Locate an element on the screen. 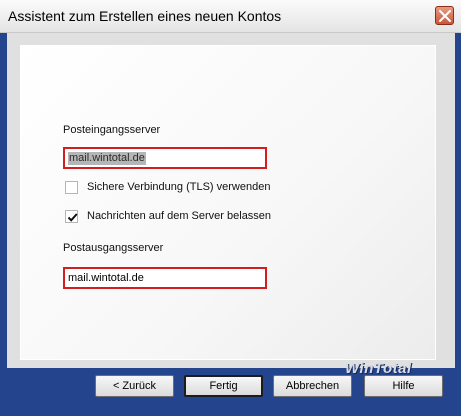  outgoing-server-value: mail.wintotal.de is located at coordinates (106, 278).